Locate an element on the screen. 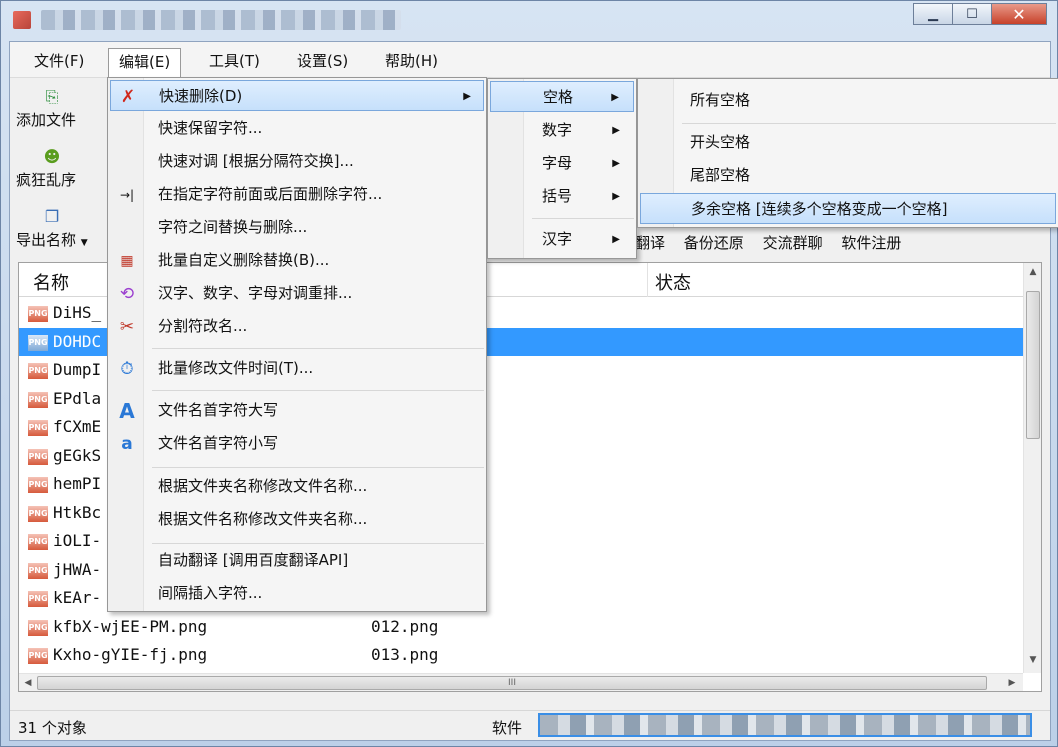 The height and width of the screenshot is (747, 1058). file-name: HtkBc is located at coordinates (77, 512).